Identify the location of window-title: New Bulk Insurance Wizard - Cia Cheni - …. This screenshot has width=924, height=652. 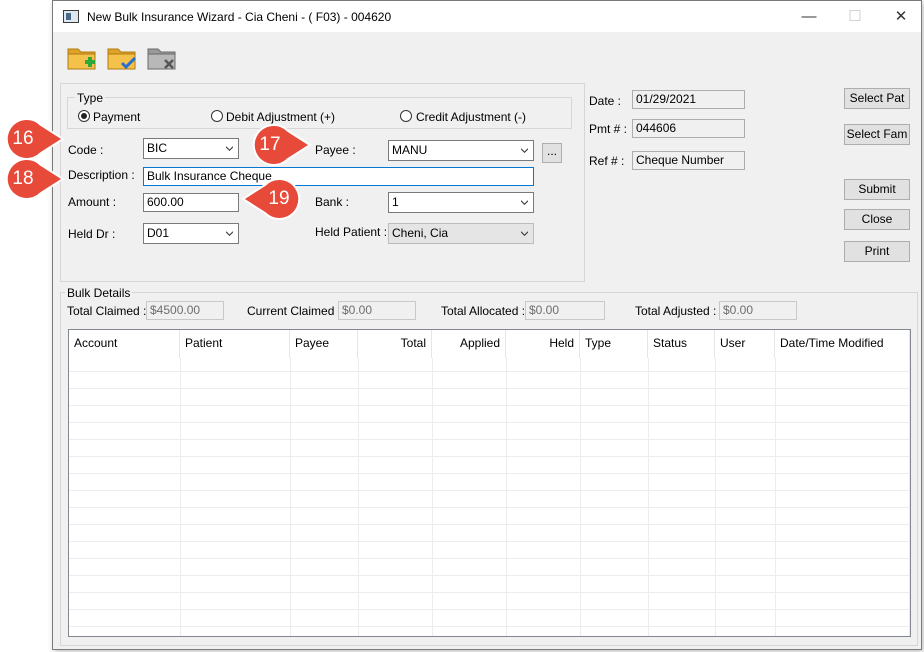
(239, 17).